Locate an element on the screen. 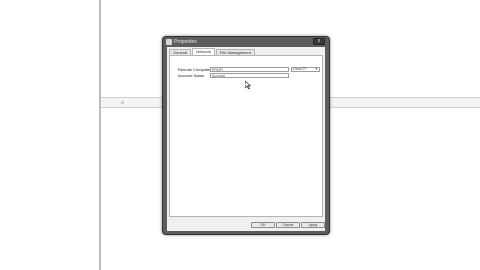  os-select-value: Linux-FF is located at coordinates (300, 69).